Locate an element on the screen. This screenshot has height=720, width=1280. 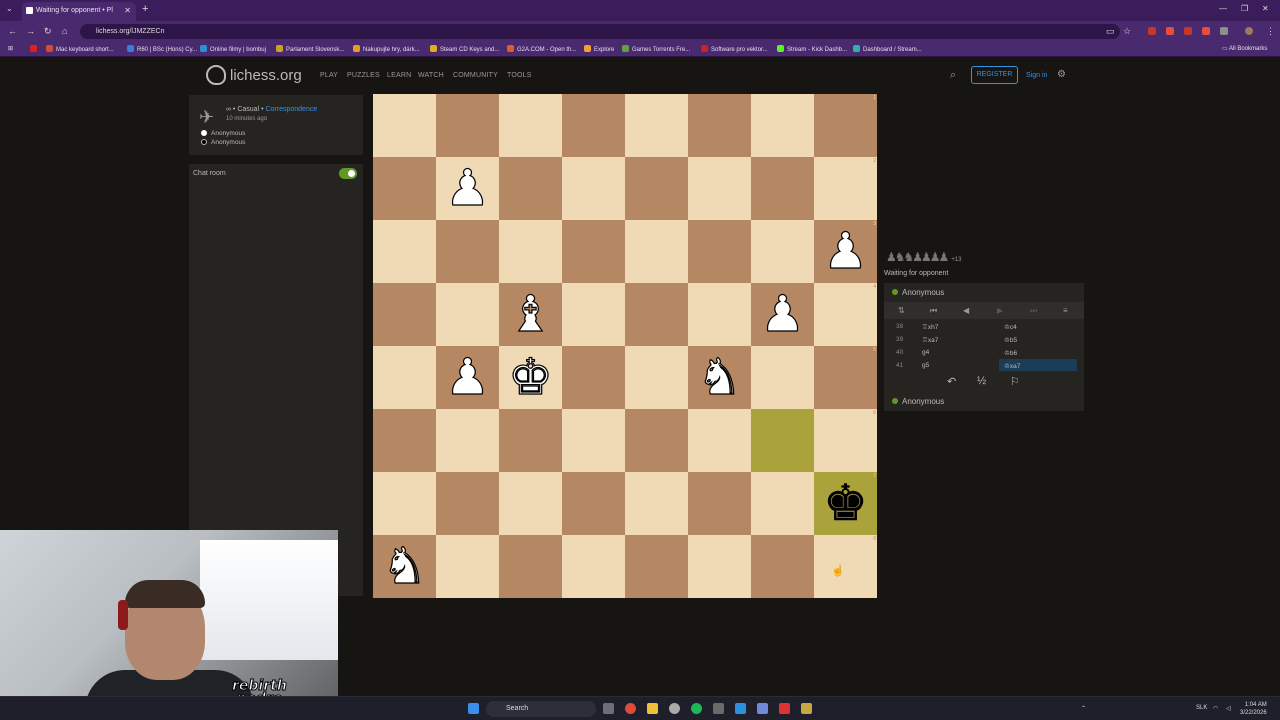
meta-player-black: Anonymous is located at coordinates (223, 142).